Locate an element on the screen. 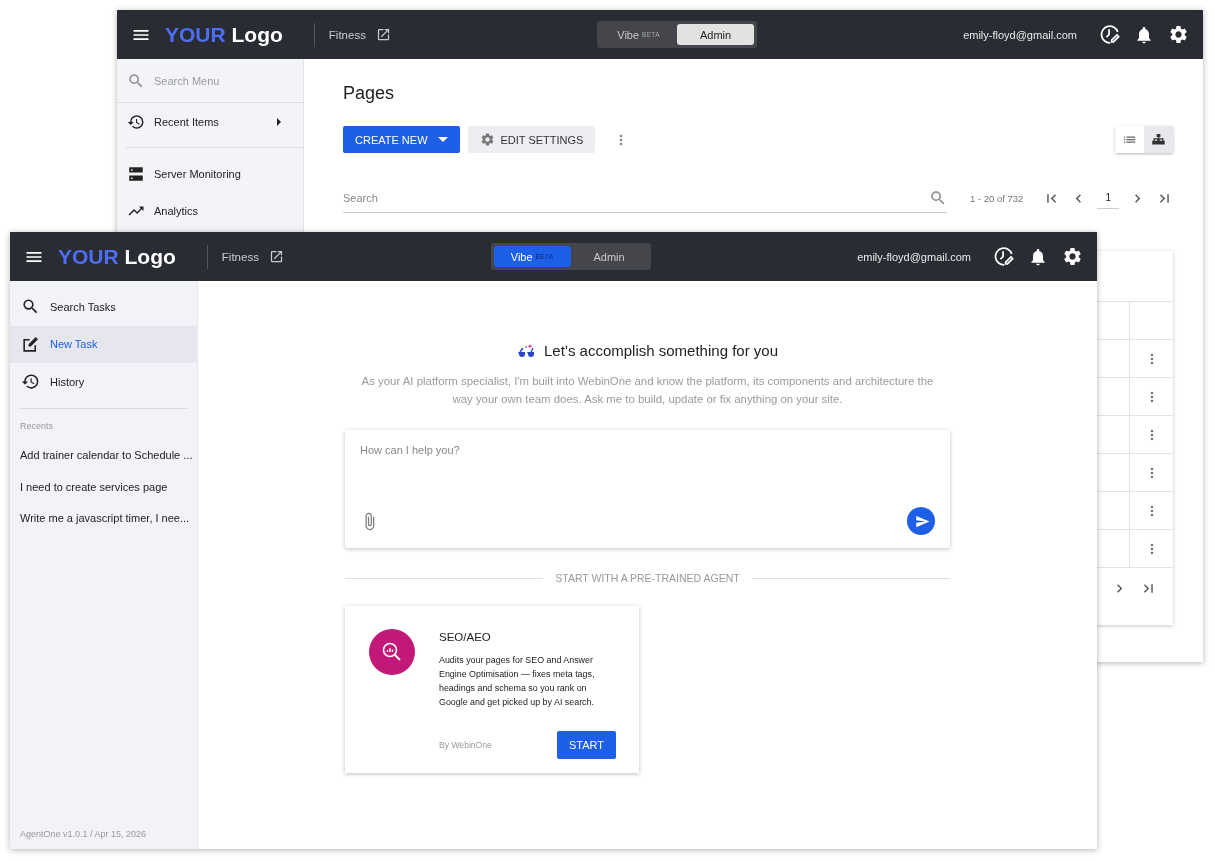 This screenshot has width=1215, height=861. menu-item: Server Monitoring is located at coordinates (210, 173).